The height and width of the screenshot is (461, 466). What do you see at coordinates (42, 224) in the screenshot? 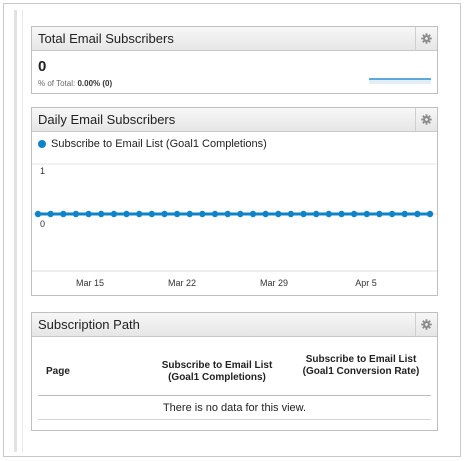
I see `y-tick-label: 0` at bounding box center [42, 224].